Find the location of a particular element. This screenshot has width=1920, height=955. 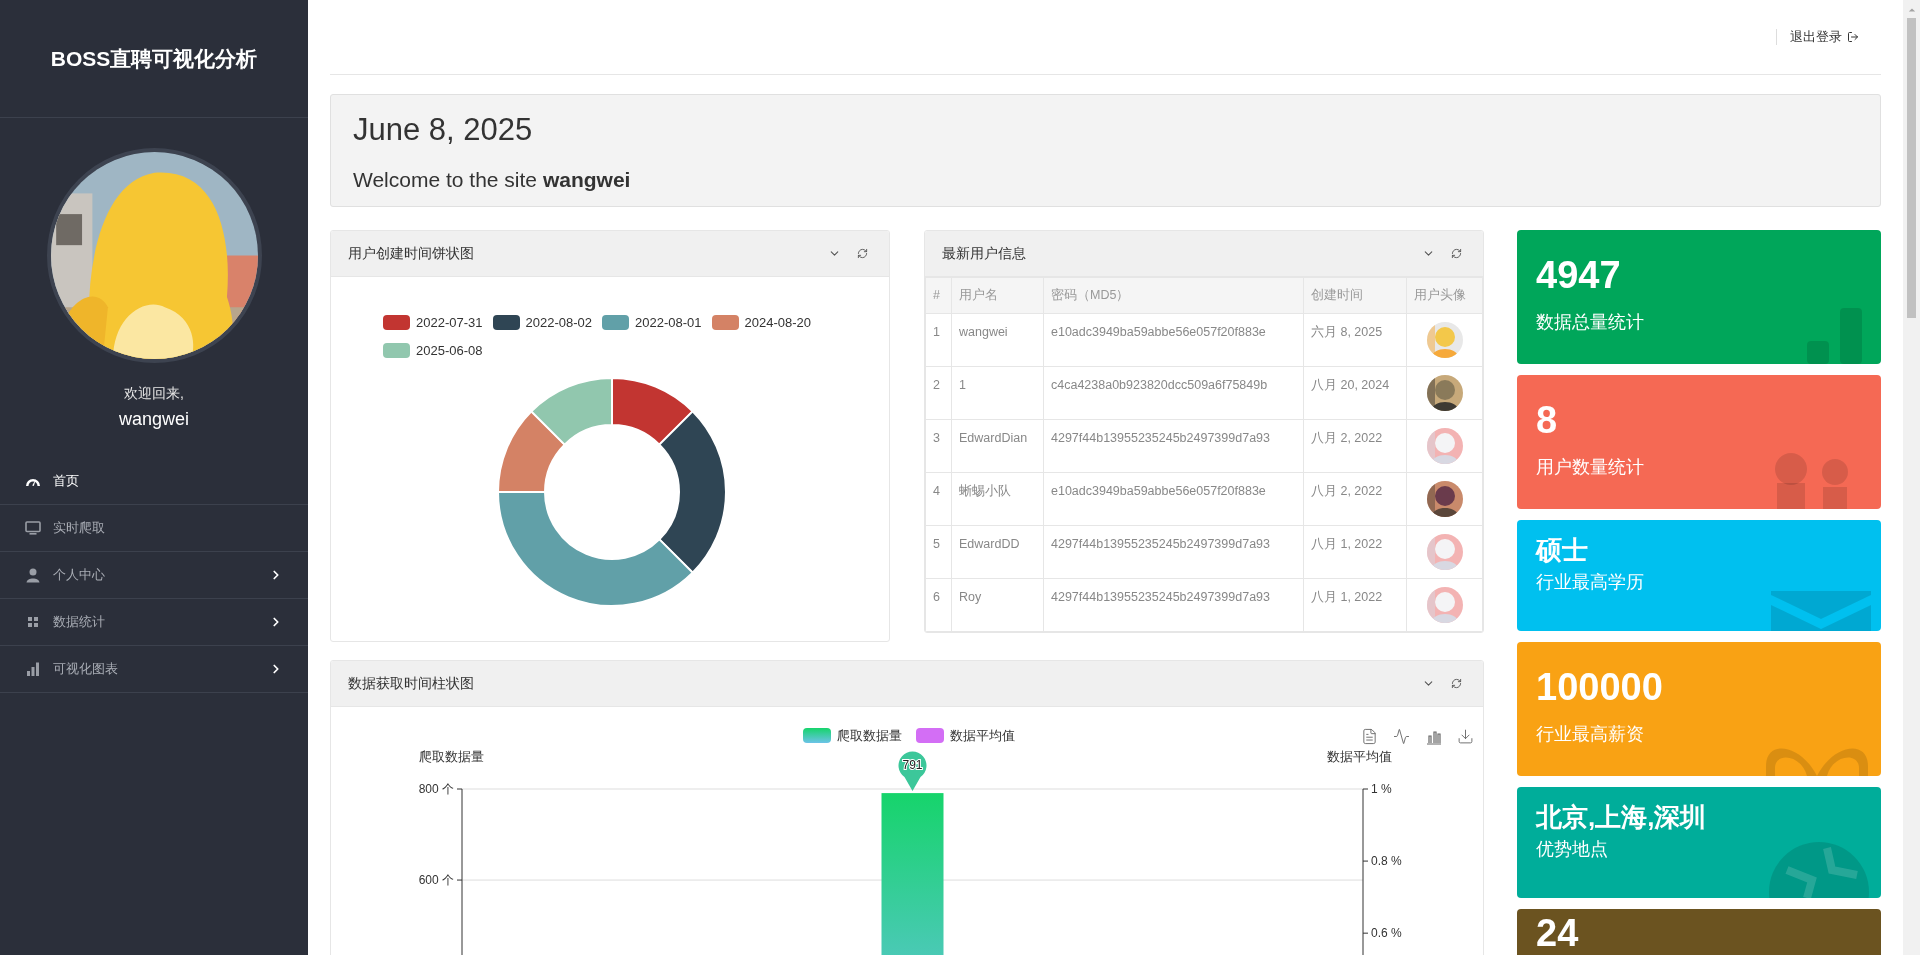

data-label: 791 is located at coordinates (912, 765).